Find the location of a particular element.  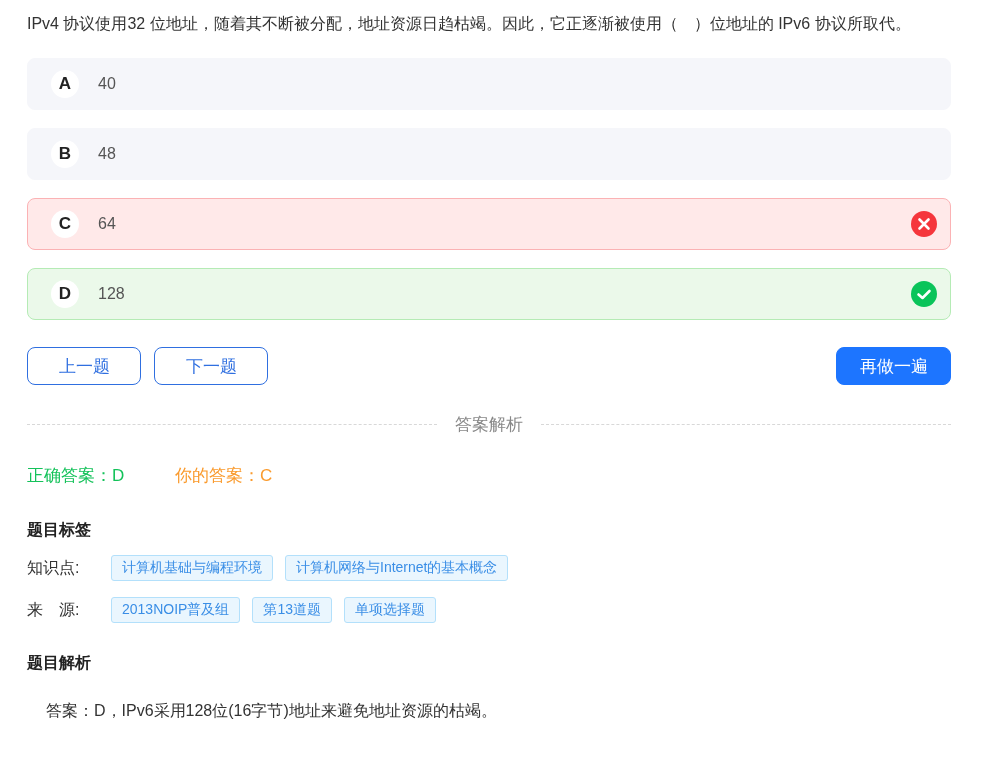

option-letter: D is located at coordinates (65, 294).